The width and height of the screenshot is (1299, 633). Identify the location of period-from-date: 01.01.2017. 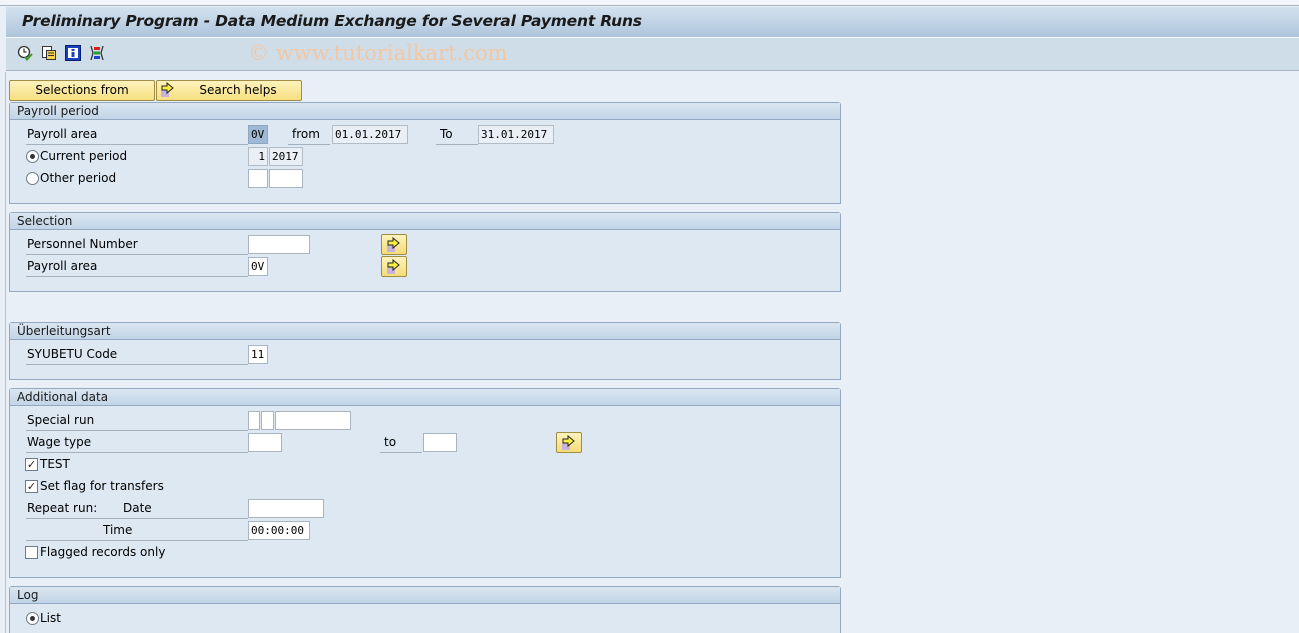
(370, 134).